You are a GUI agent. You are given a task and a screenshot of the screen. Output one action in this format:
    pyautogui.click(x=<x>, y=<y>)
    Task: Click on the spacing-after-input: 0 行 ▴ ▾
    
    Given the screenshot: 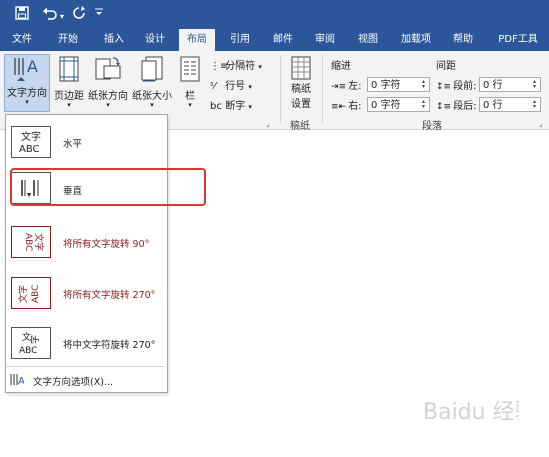 What is the action you would take?
    pyautogui.click(x=510, y=104)
    